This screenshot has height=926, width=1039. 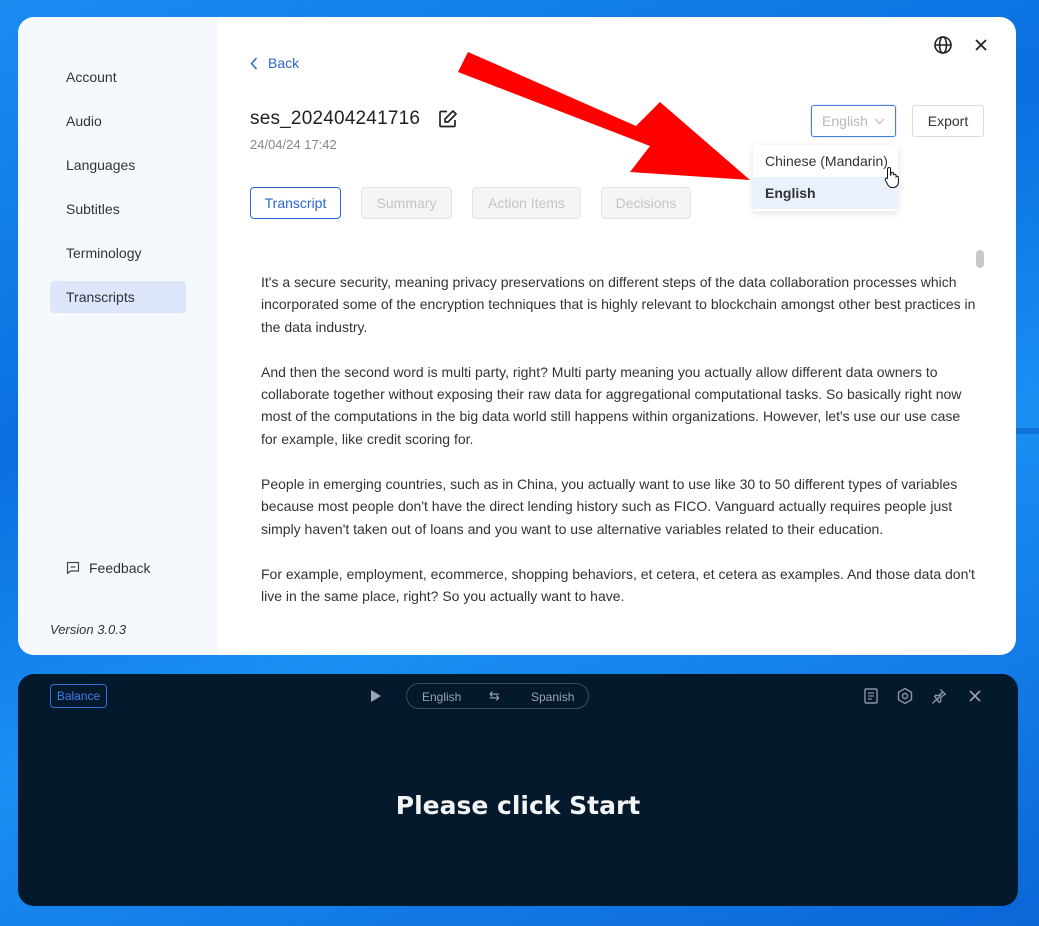 I want to click on back-link: Back, so click(x=274, y=63).